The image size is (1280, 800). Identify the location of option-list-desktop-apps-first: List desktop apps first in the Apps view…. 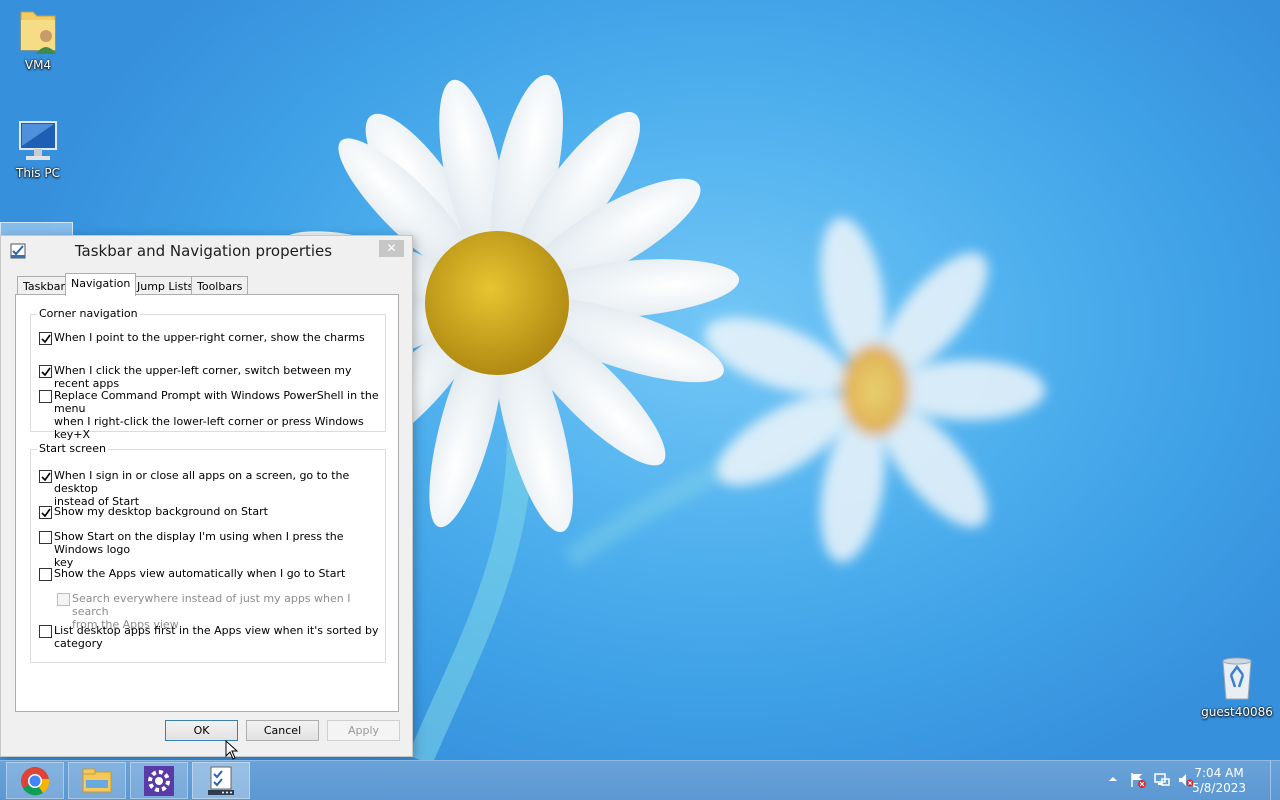
(209, 637).